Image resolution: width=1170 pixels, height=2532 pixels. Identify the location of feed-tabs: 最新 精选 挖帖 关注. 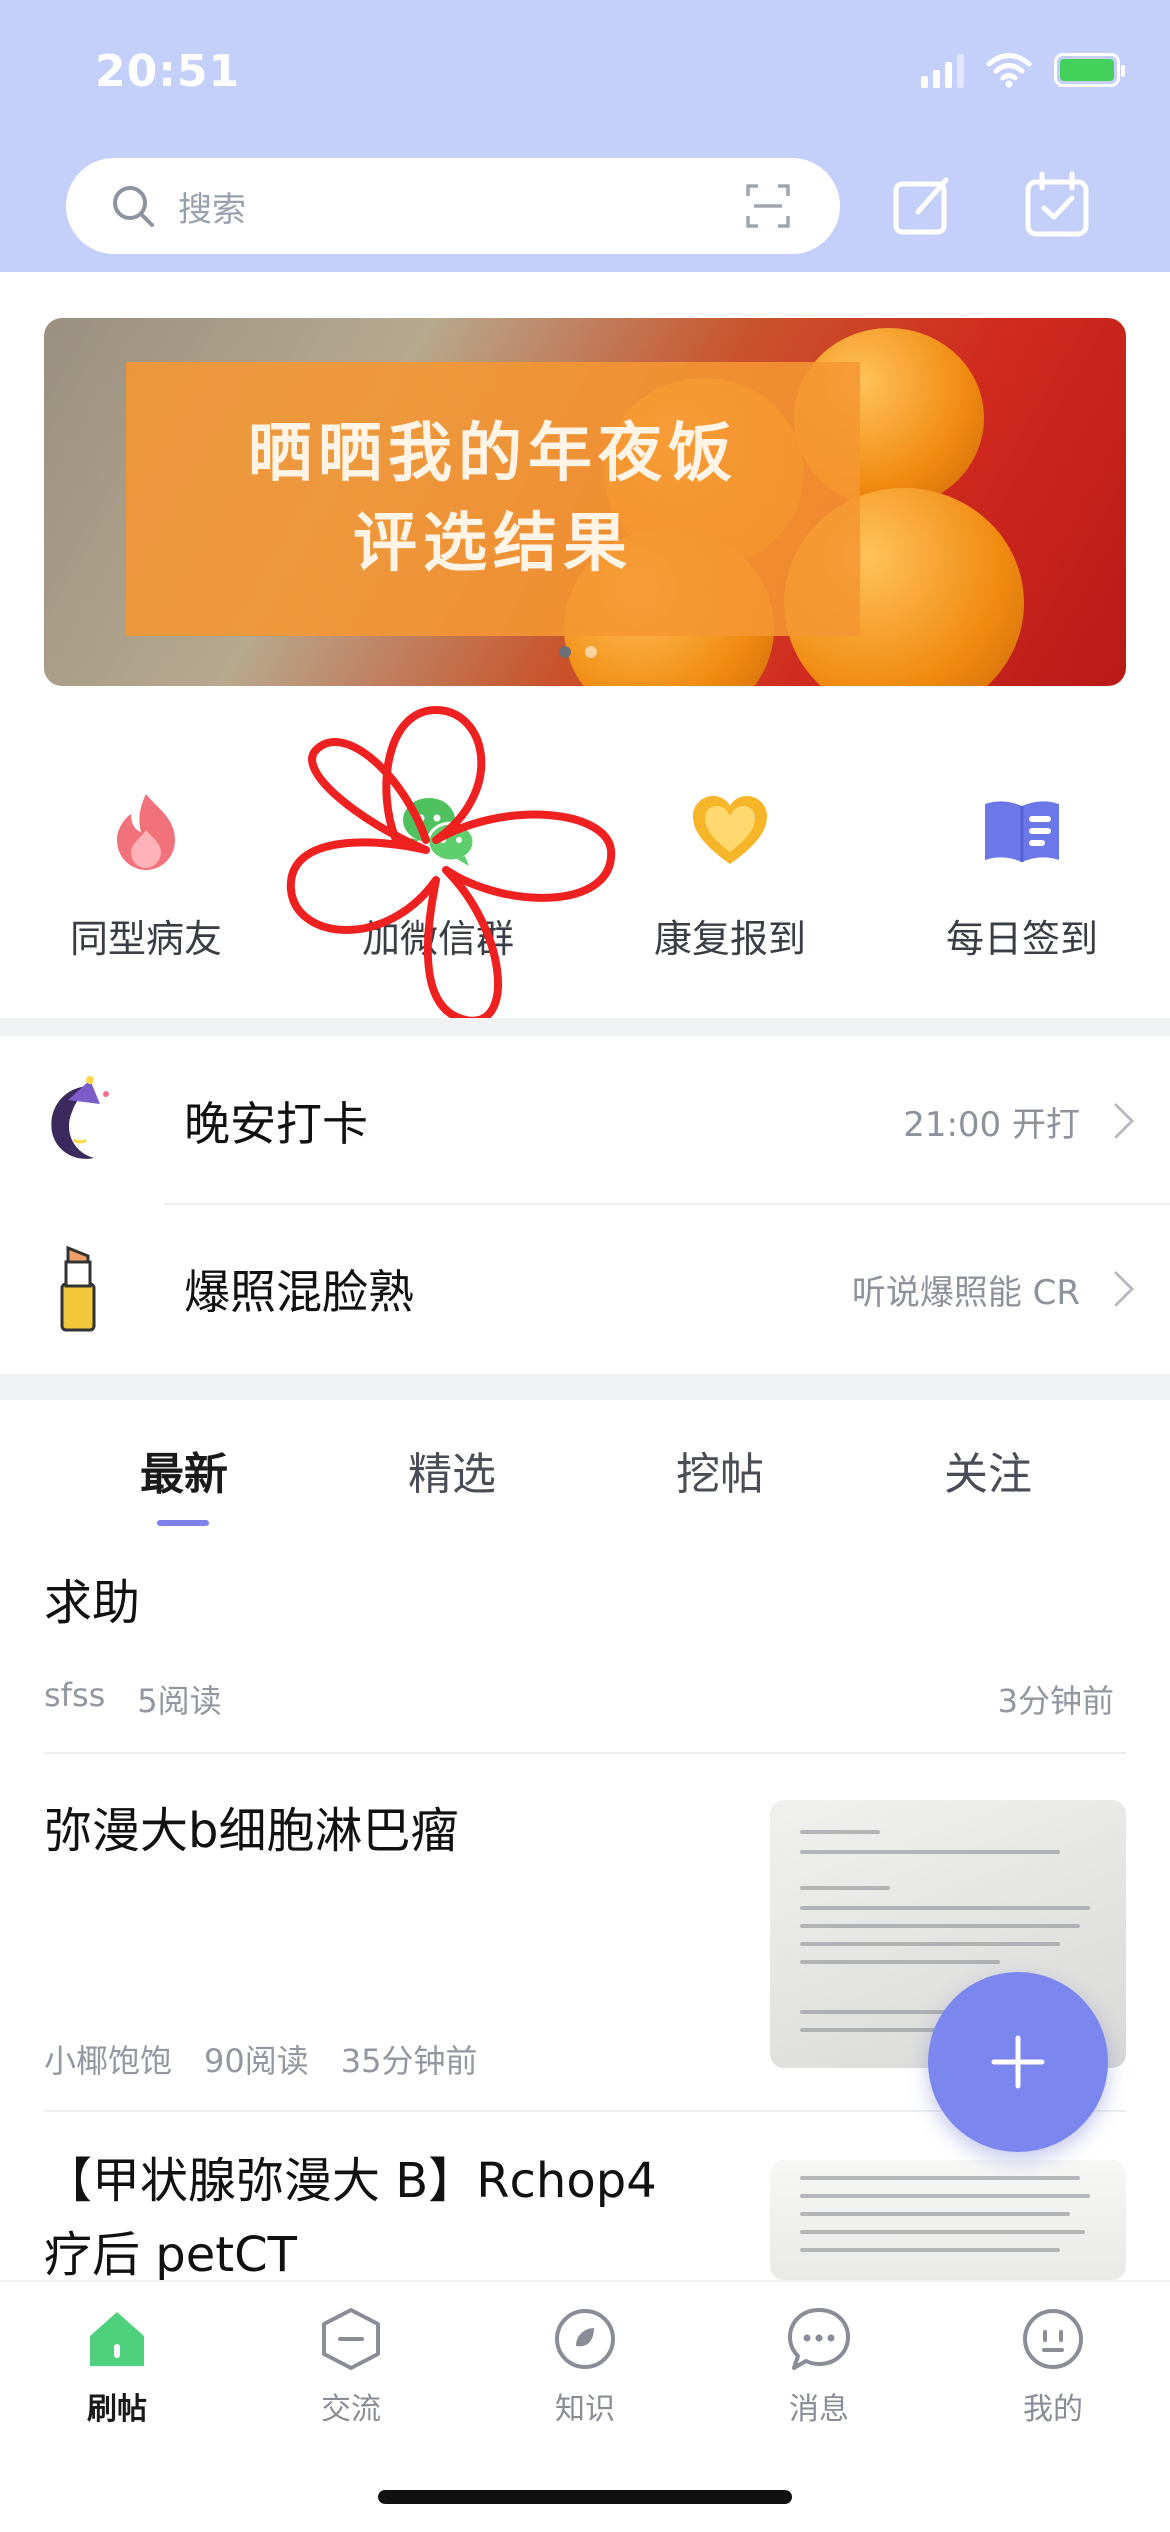
(585, 1465).